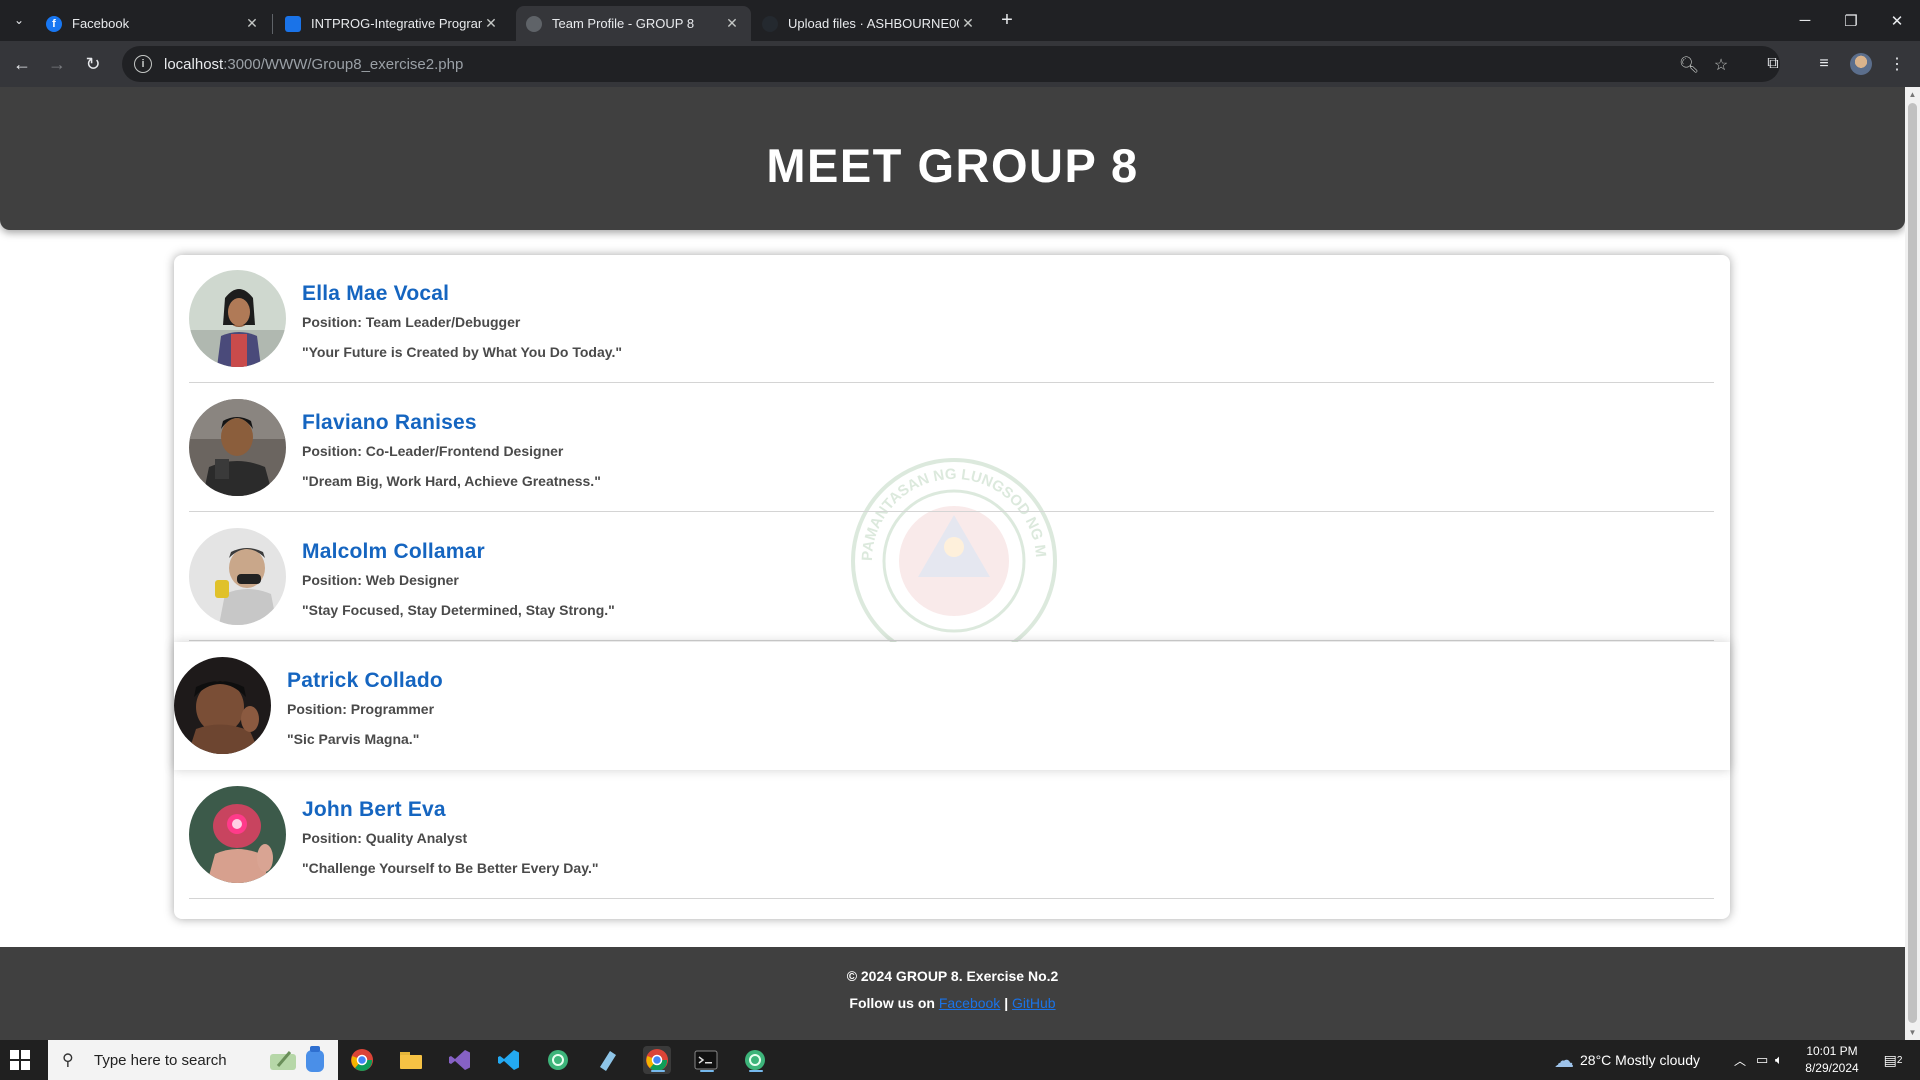  What do you see at coordinates (623, 23) in the screenshot?
I see `tab-title: Team Profile - GROUP 8` at bounding box center [623, 23].